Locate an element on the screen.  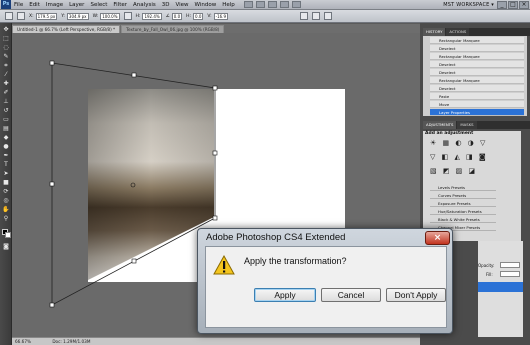
transform-handle-bl is located at coordinates (52, 305).